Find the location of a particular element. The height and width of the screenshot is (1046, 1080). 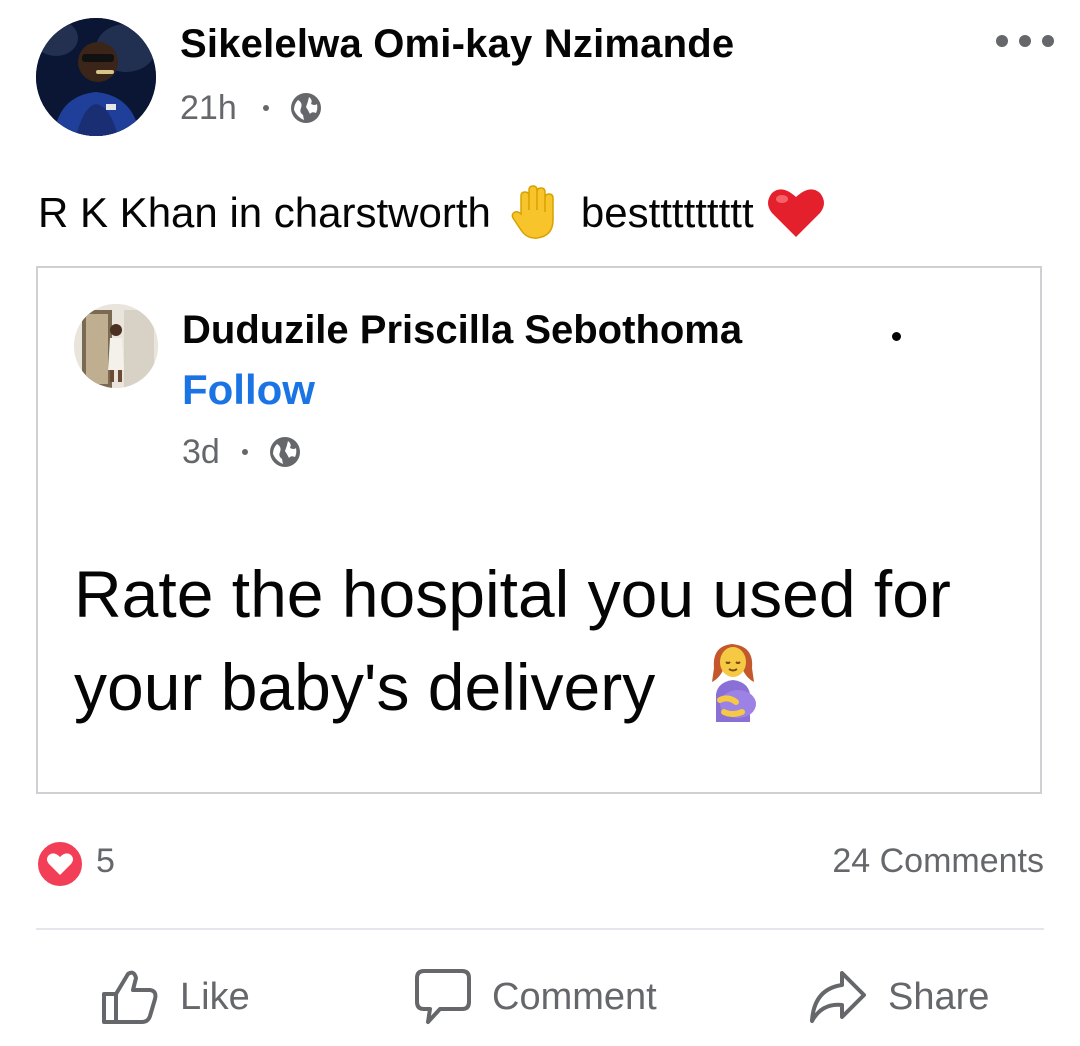

comments-count: 24 Comments is located at coordinates (938, 861).